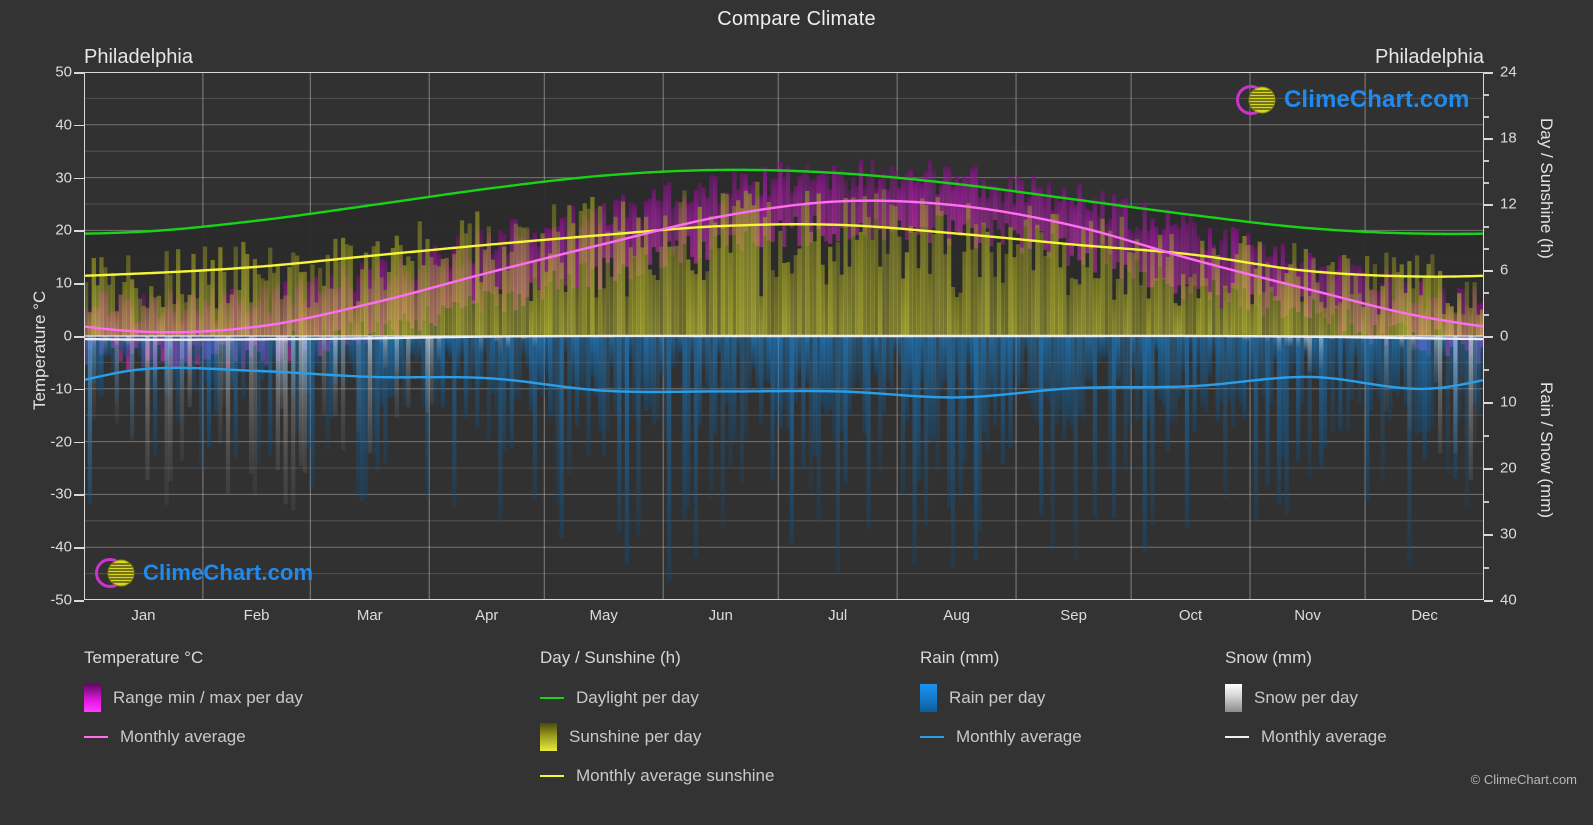 The image size is (1593, 825). What do you see at coordinates (63, 72) in the screenshot?
I see `y-tick-label: 50` at bounding box center [63, 72].